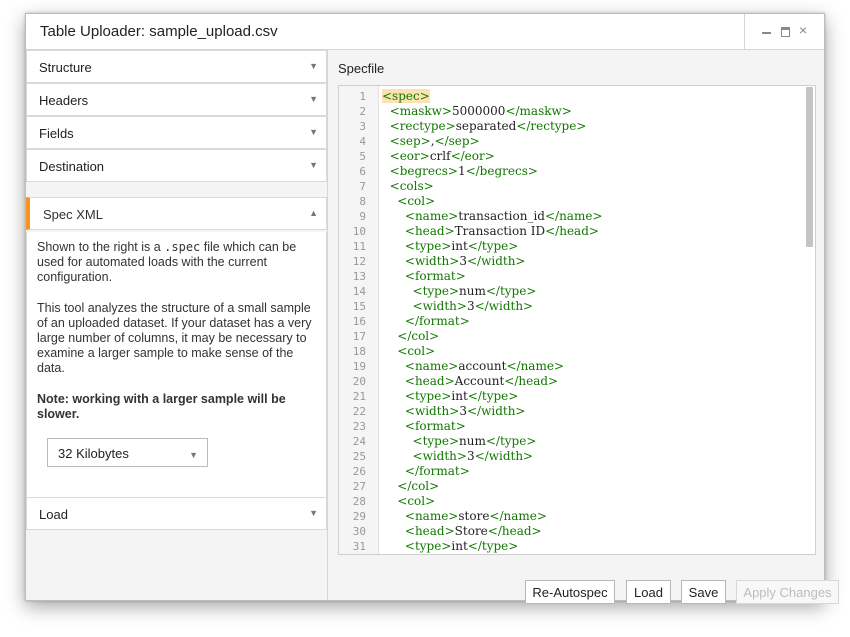  Describe the element at coordinates (472, 156) in the screenshot. I see `xml-tag: </eor>` at that location.